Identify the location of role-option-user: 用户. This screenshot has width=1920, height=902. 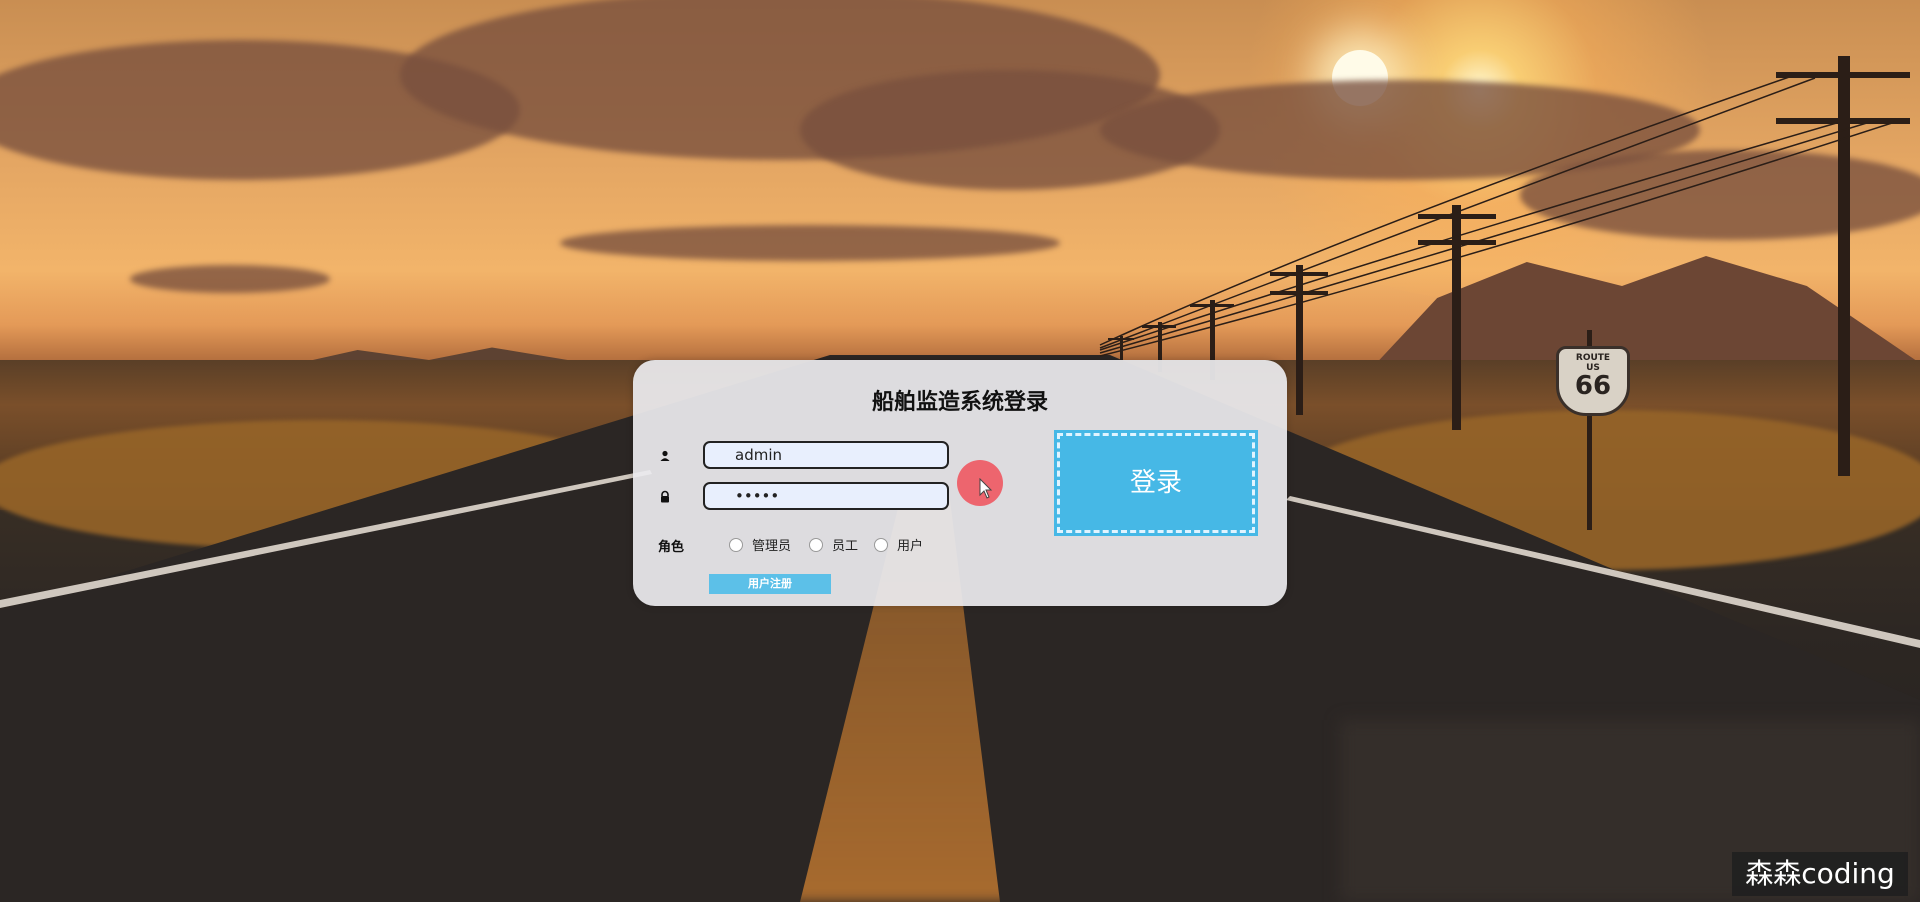
(898, 544).